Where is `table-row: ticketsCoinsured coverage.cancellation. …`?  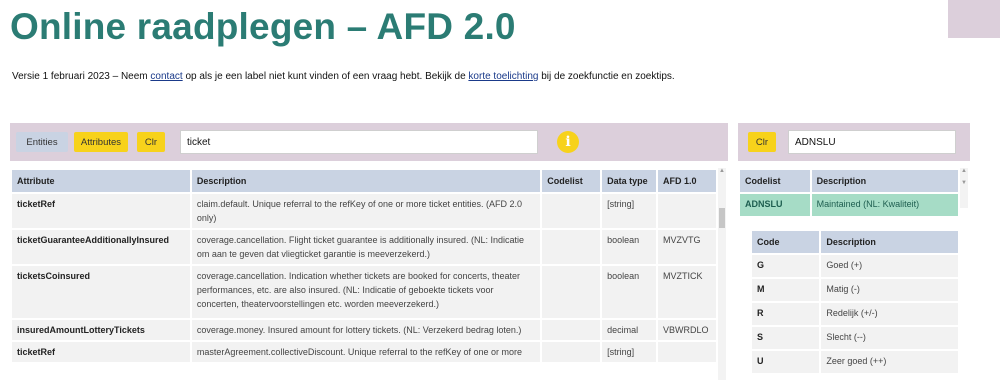 table-row: ticketsCoinsured coverage.cancellation. … is located at coordinates (364, 292).